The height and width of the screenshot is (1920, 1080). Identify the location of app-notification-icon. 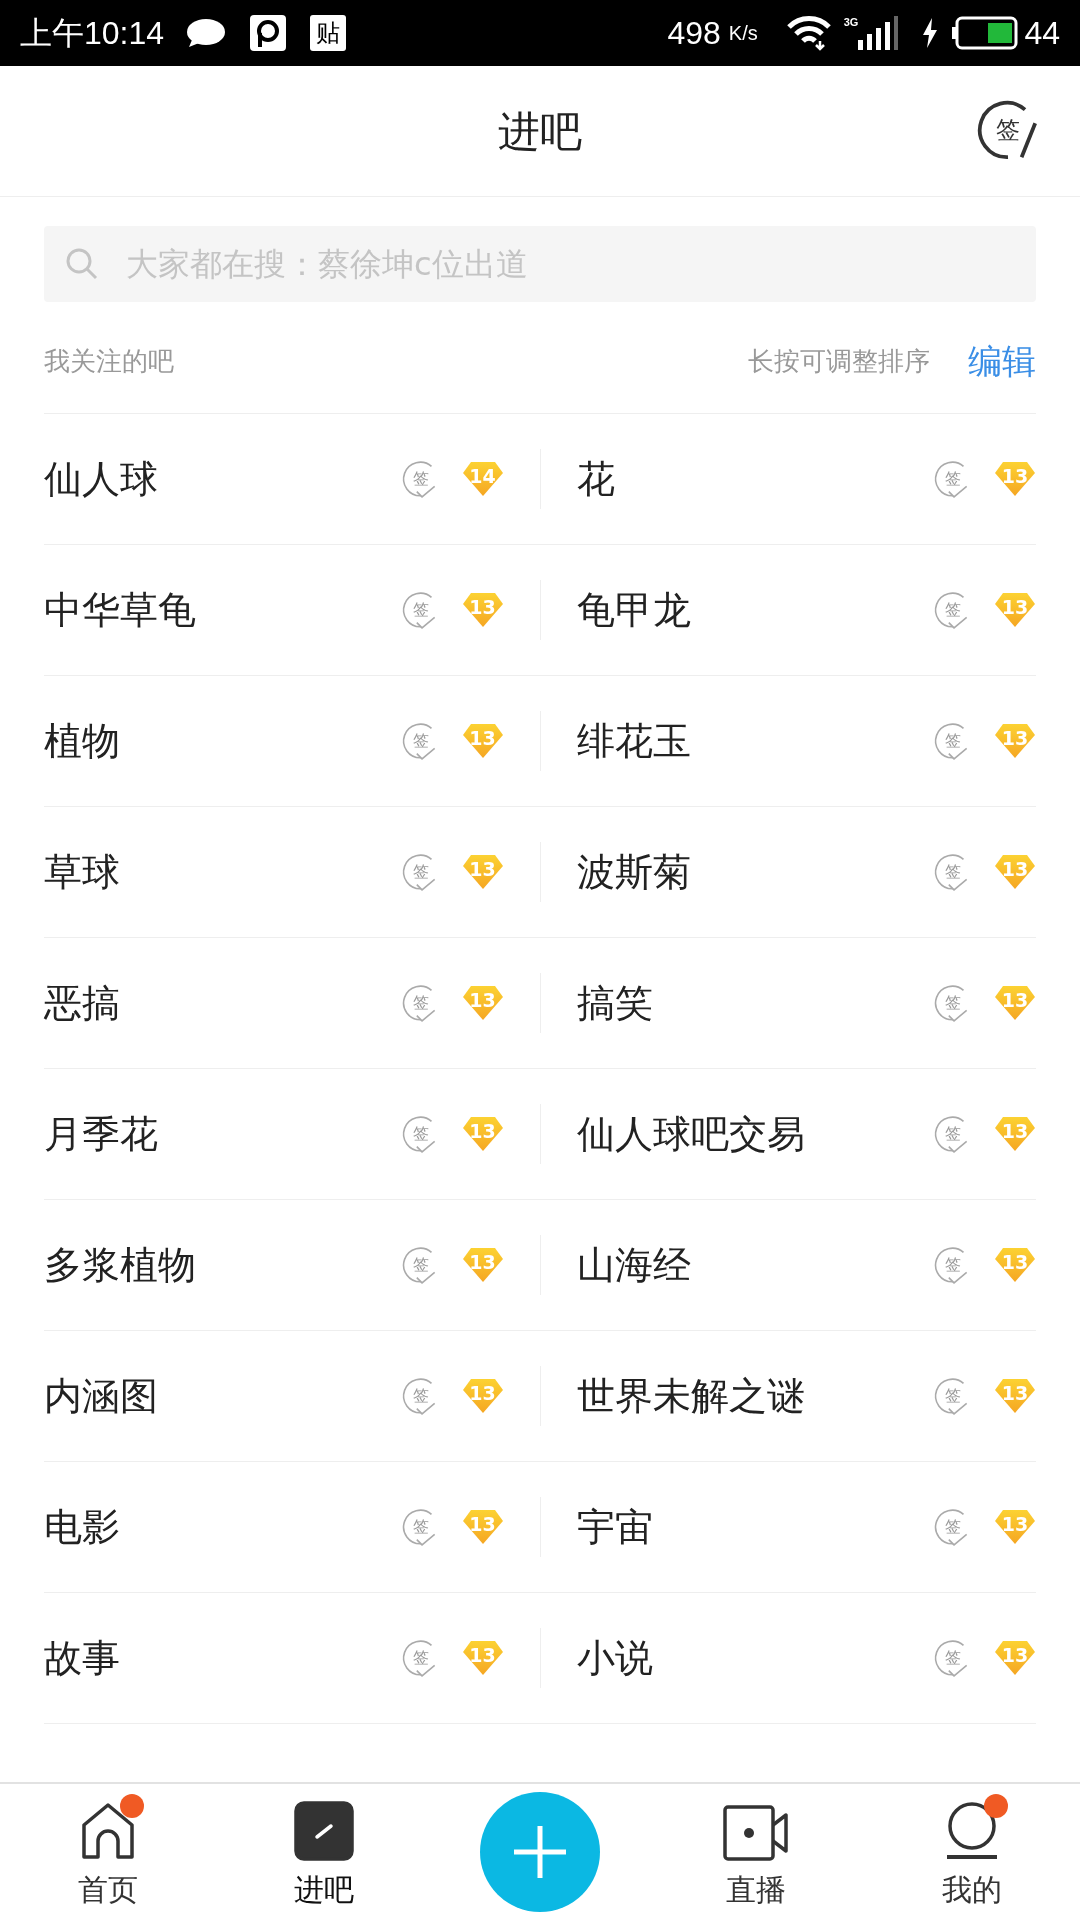
(268, 33).